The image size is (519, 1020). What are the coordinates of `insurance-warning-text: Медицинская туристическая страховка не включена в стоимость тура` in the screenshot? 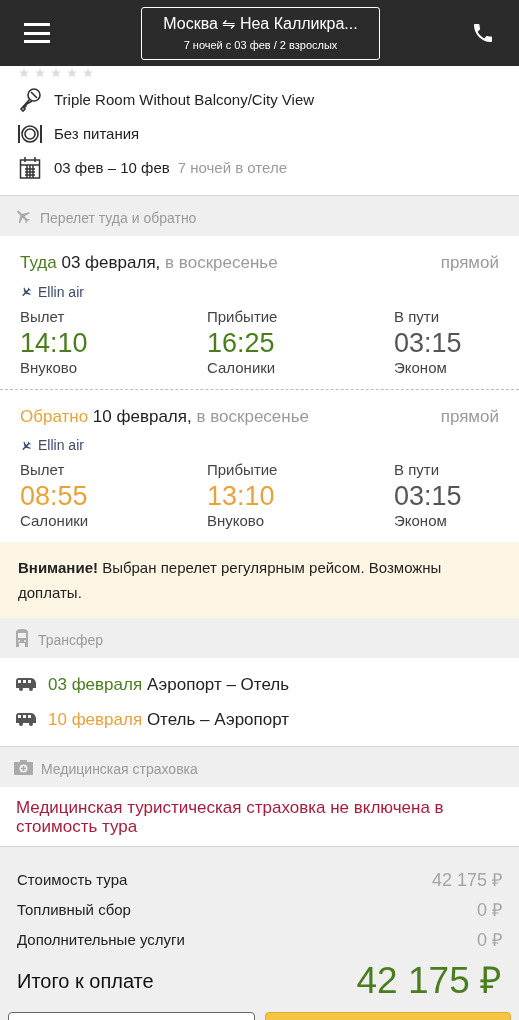 It's located at (230, 817).